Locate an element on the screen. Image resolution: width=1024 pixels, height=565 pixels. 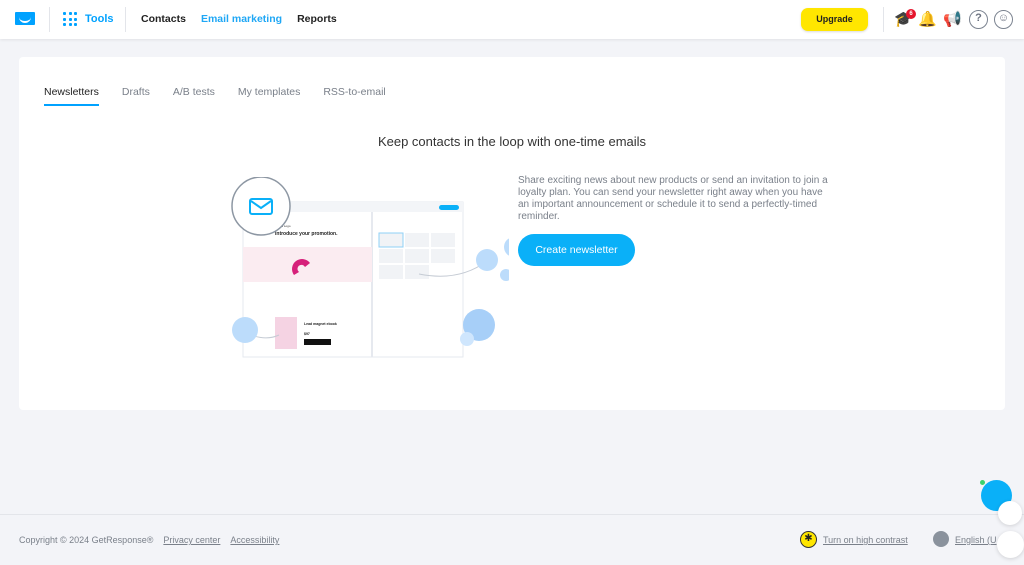
high-contrast-link: Turn on high contrast is located at coordinates (865, 540).